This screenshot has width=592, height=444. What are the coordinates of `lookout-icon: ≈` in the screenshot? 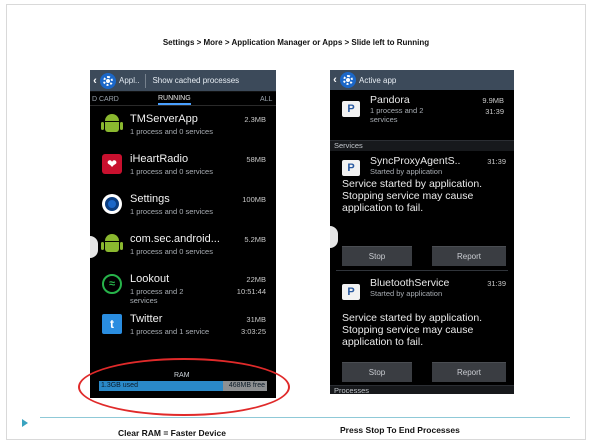 It's located at (112, 284).